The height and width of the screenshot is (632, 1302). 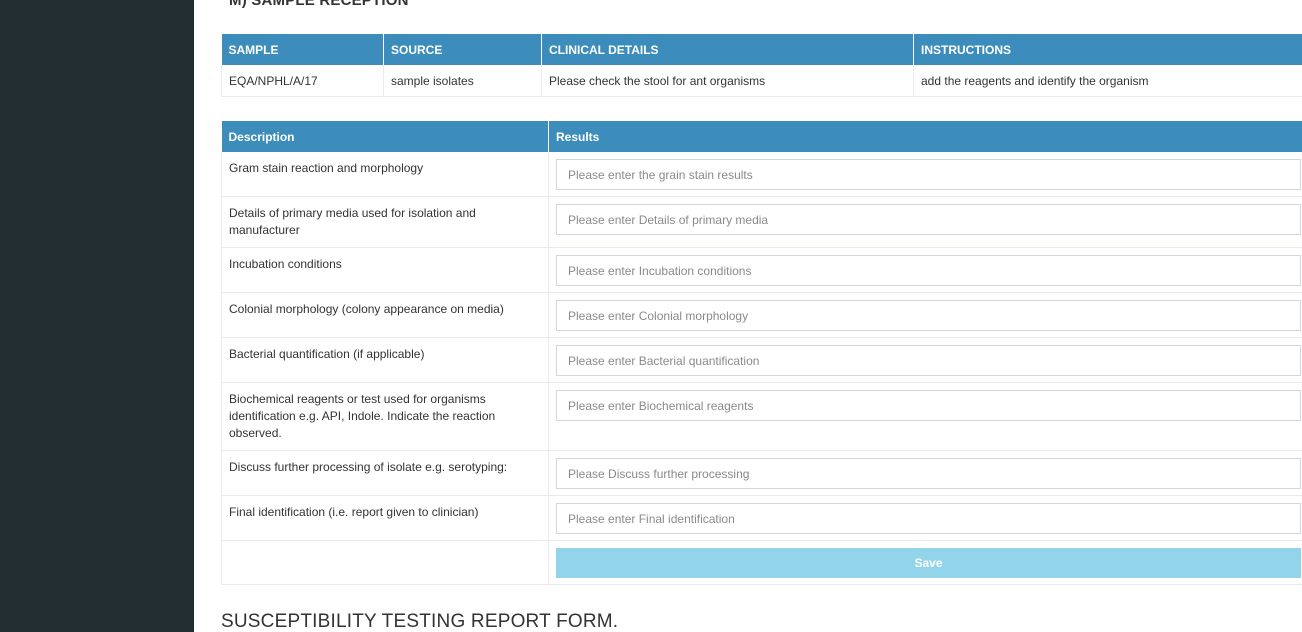 What do you see at coordinates (727, 81) in the screenshot?
I see `cell-clinical-details: Please check the stool for ant organisms` at bounding box center [727, 81].